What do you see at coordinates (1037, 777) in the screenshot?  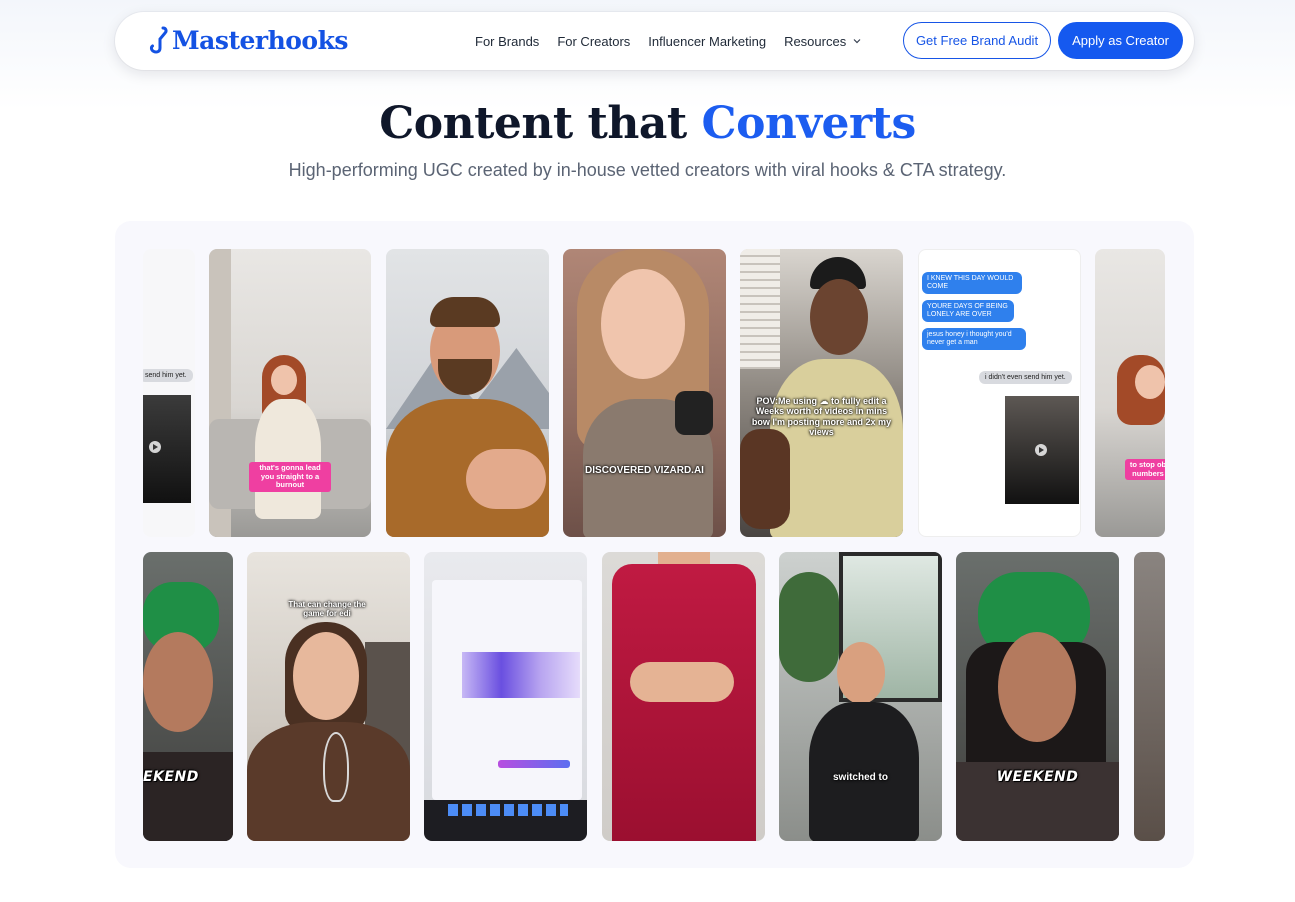 I see `video-caption: WEEKEND` at bounding box center [1037, 777].